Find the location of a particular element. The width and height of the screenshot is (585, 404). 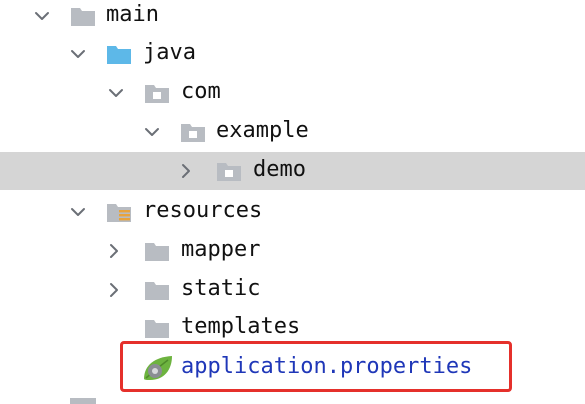

highlight-box is located at coordinates (316, 366).